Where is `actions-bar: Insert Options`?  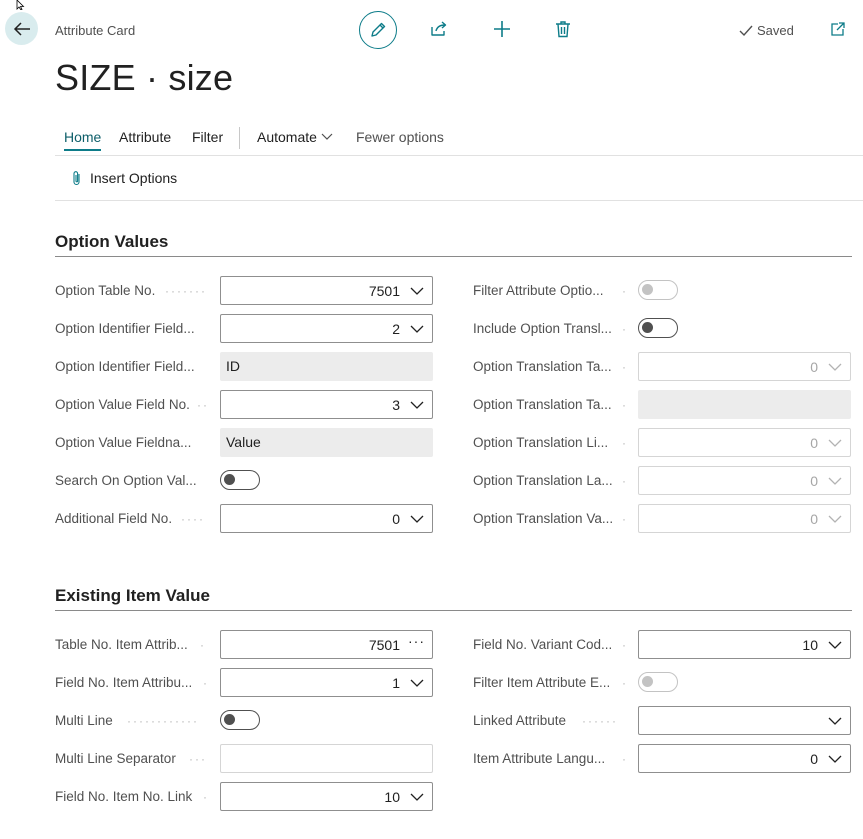 actions-bar: Insert Options is located at coordinates (459, 178).